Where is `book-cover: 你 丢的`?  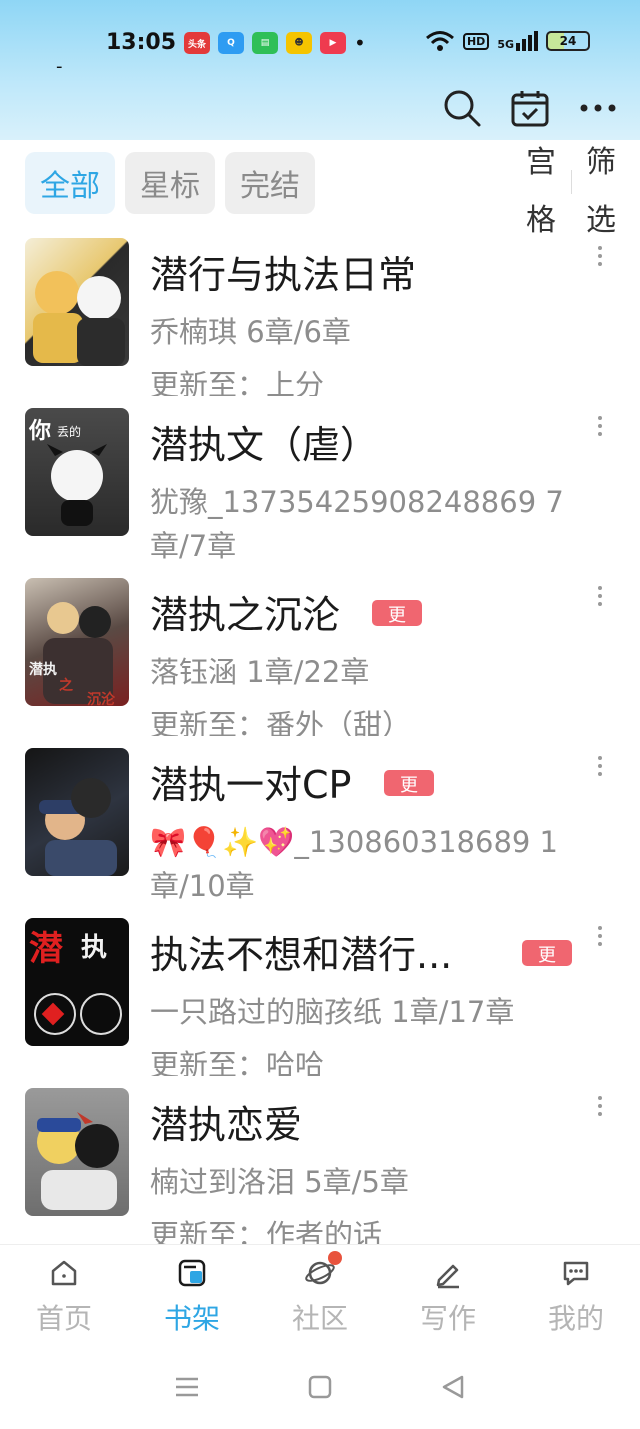 book-cover: 你 丢的 is located at coordinates (77, 472).